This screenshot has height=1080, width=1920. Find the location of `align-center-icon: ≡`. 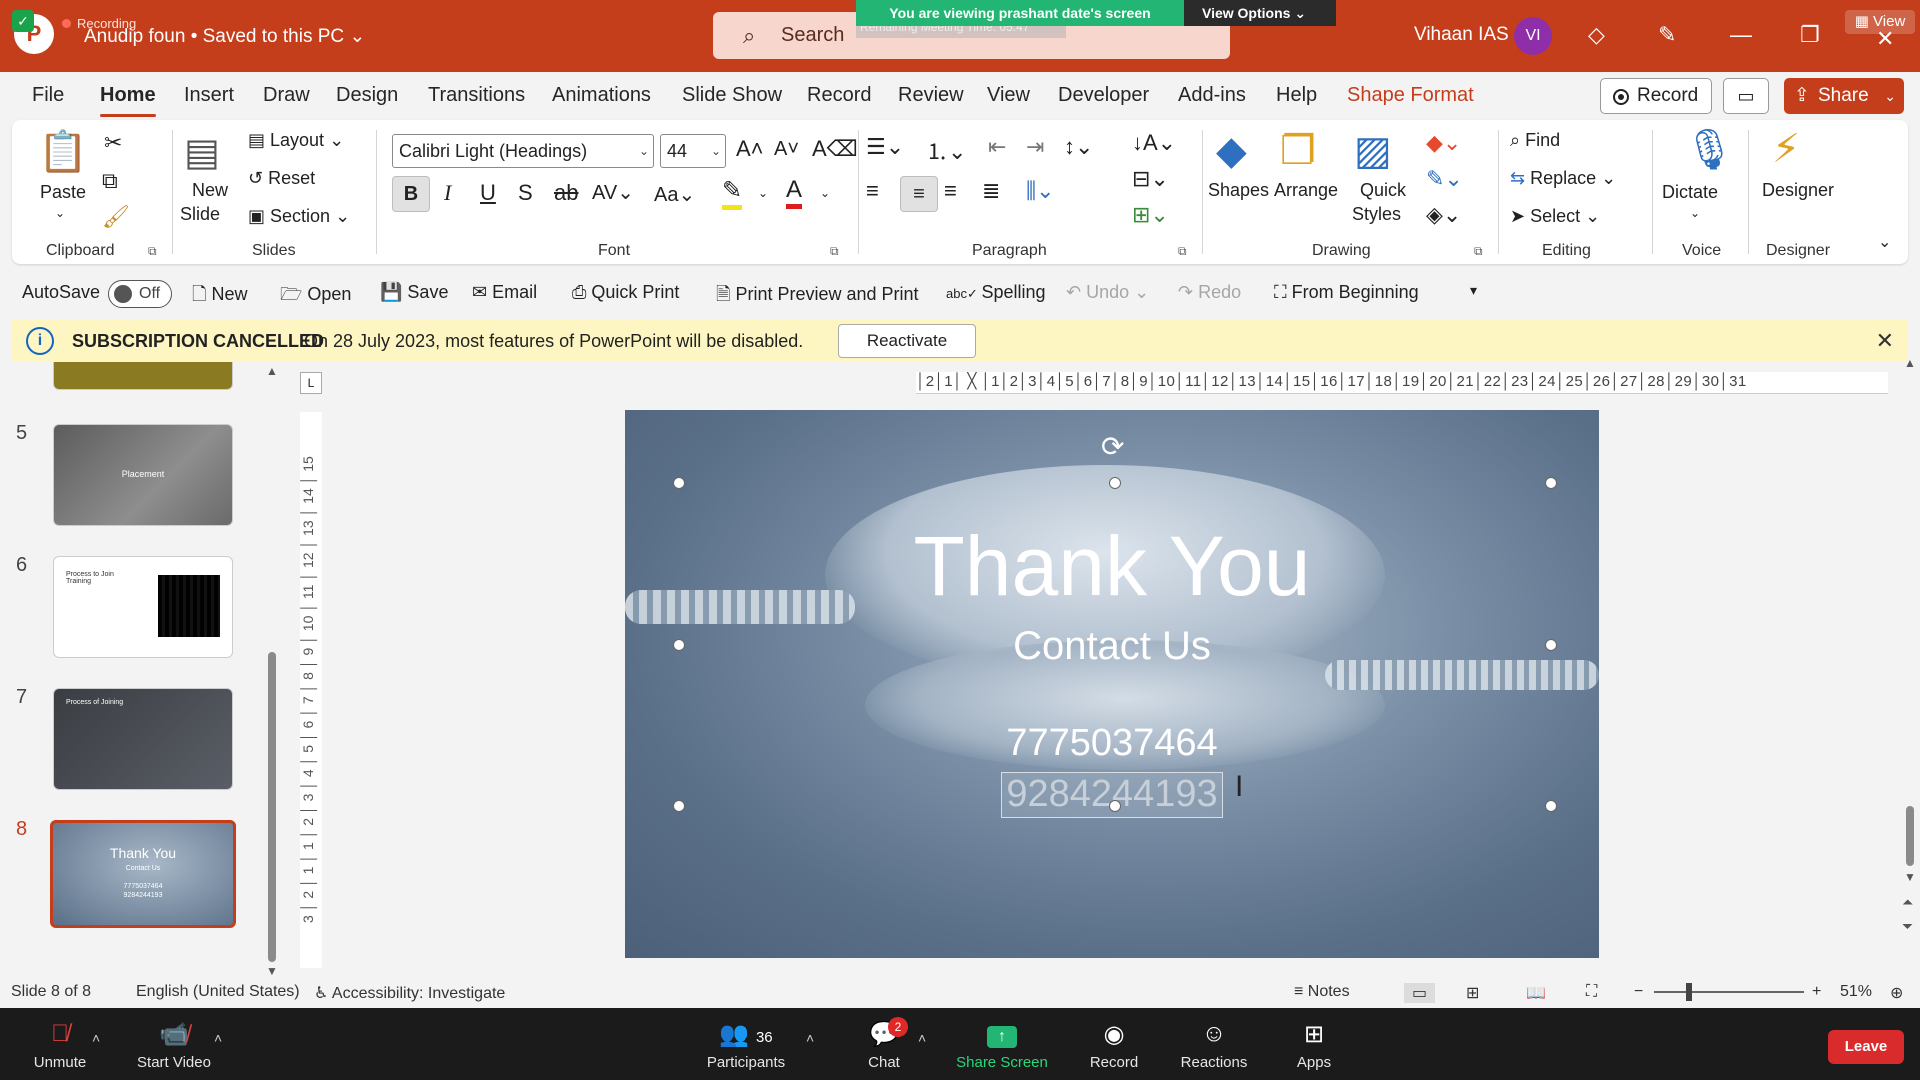

align-center-icon: ≡ is located at coordinates (919, 194).